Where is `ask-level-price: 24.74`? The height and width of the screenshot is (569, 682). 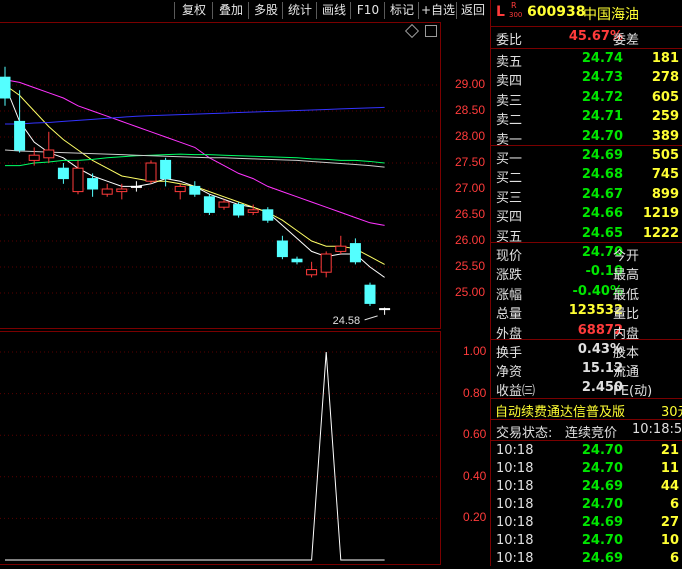
ask-level-price: 24.74 is located at coordinates (602, 58).